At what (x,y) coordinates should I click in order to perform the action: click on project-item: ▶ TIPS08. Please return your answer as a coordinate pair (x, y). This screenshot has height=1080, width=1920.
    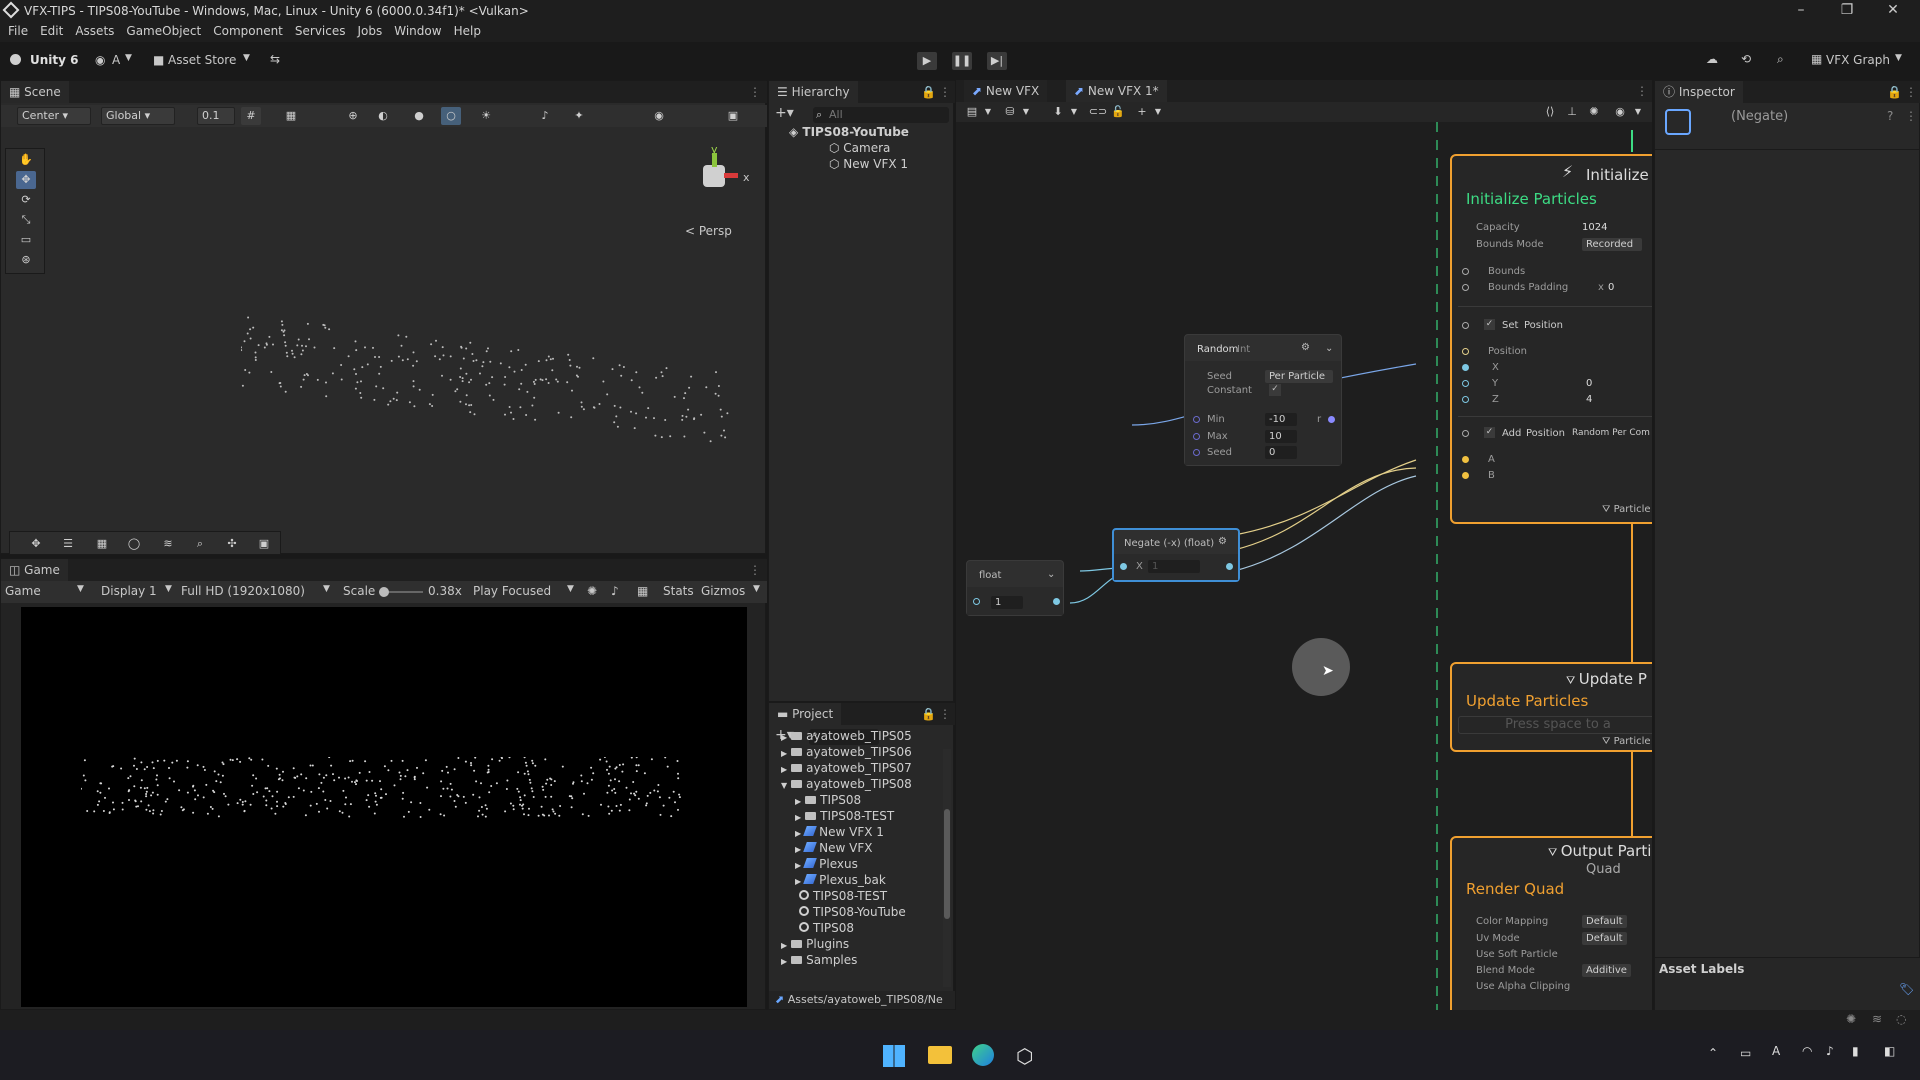
    Looking at the image, I should click on (828, 800).